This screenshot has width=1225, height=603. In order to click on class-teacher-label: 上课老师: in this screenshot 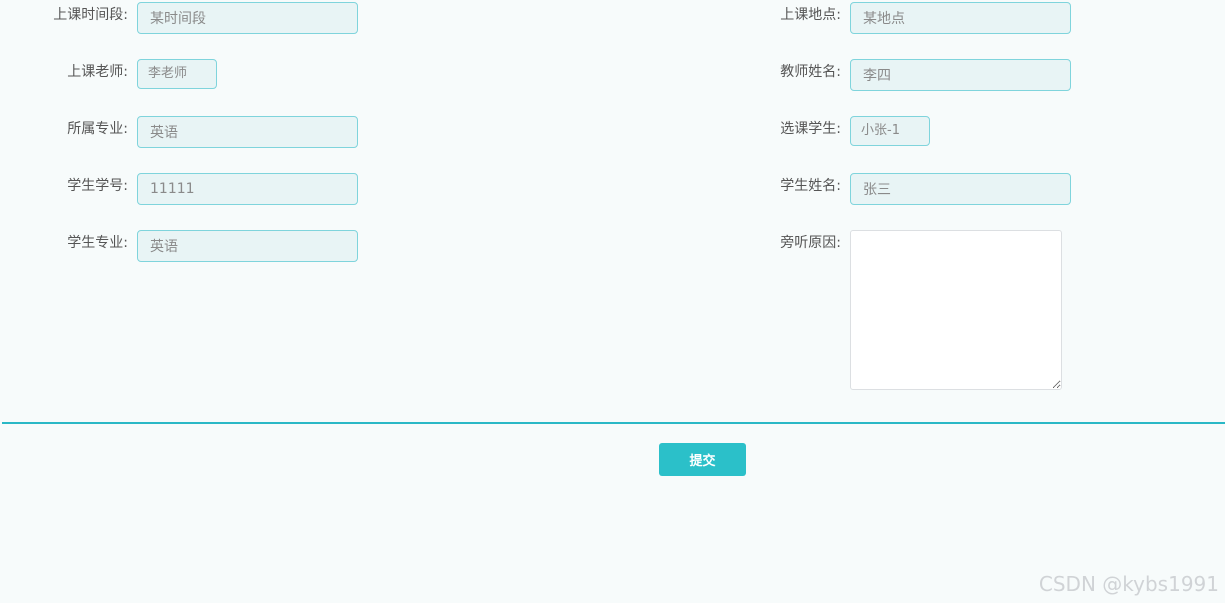, I will do `click(97, 72)`.